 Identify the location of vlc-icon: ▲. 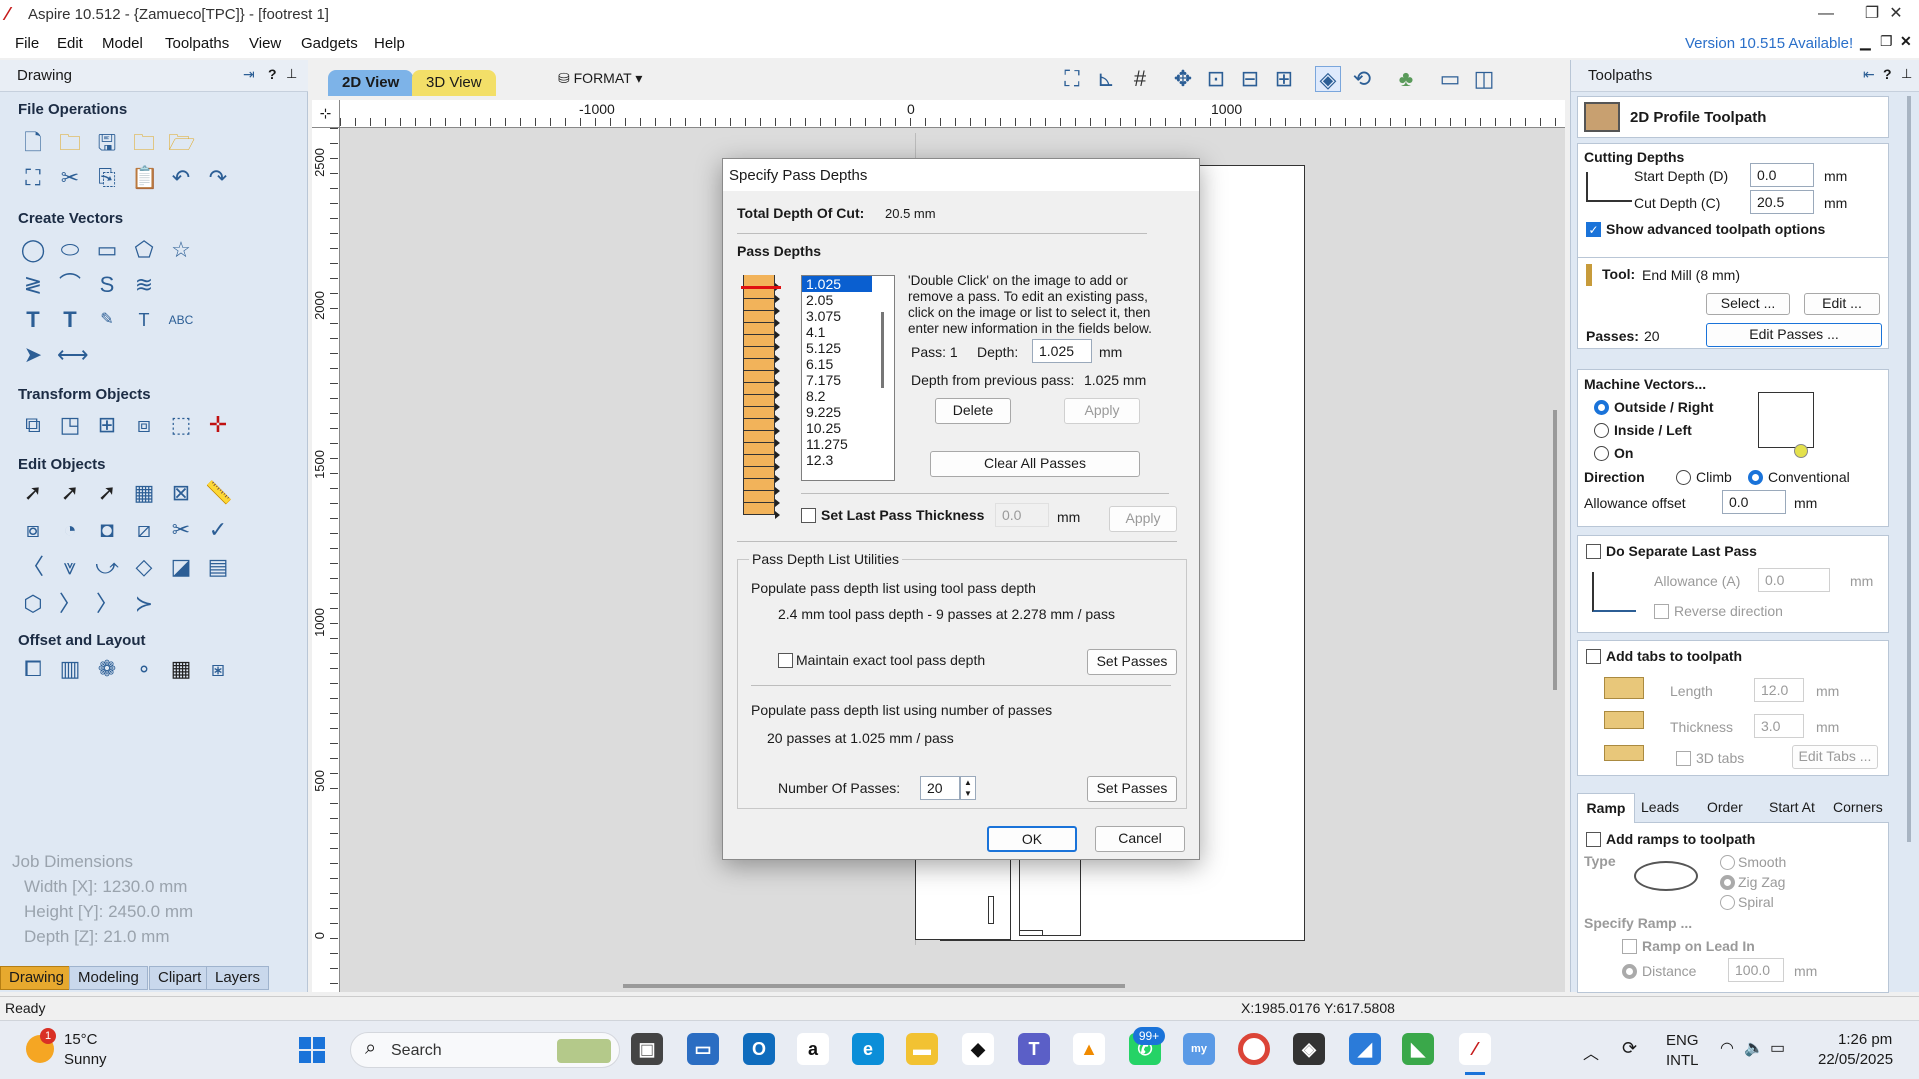
(1089, 1049).